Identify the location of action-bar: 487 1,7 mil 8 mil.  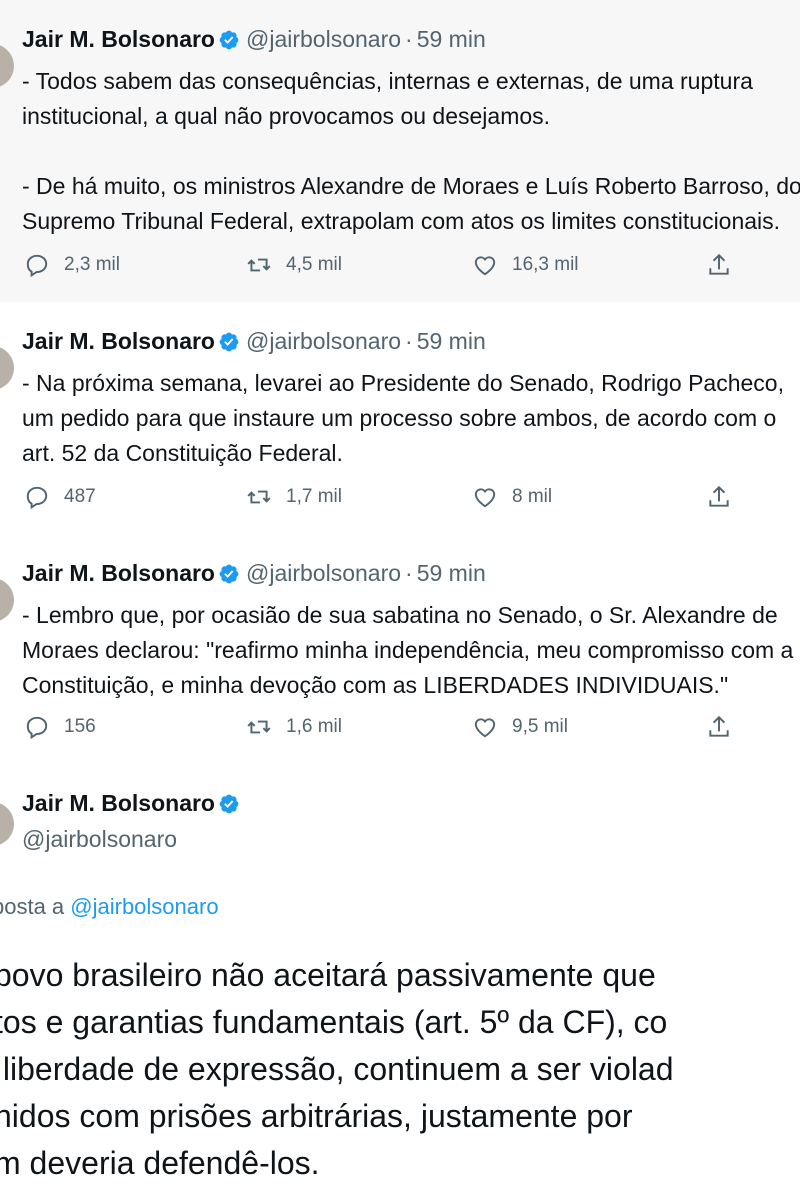
(400, 497).